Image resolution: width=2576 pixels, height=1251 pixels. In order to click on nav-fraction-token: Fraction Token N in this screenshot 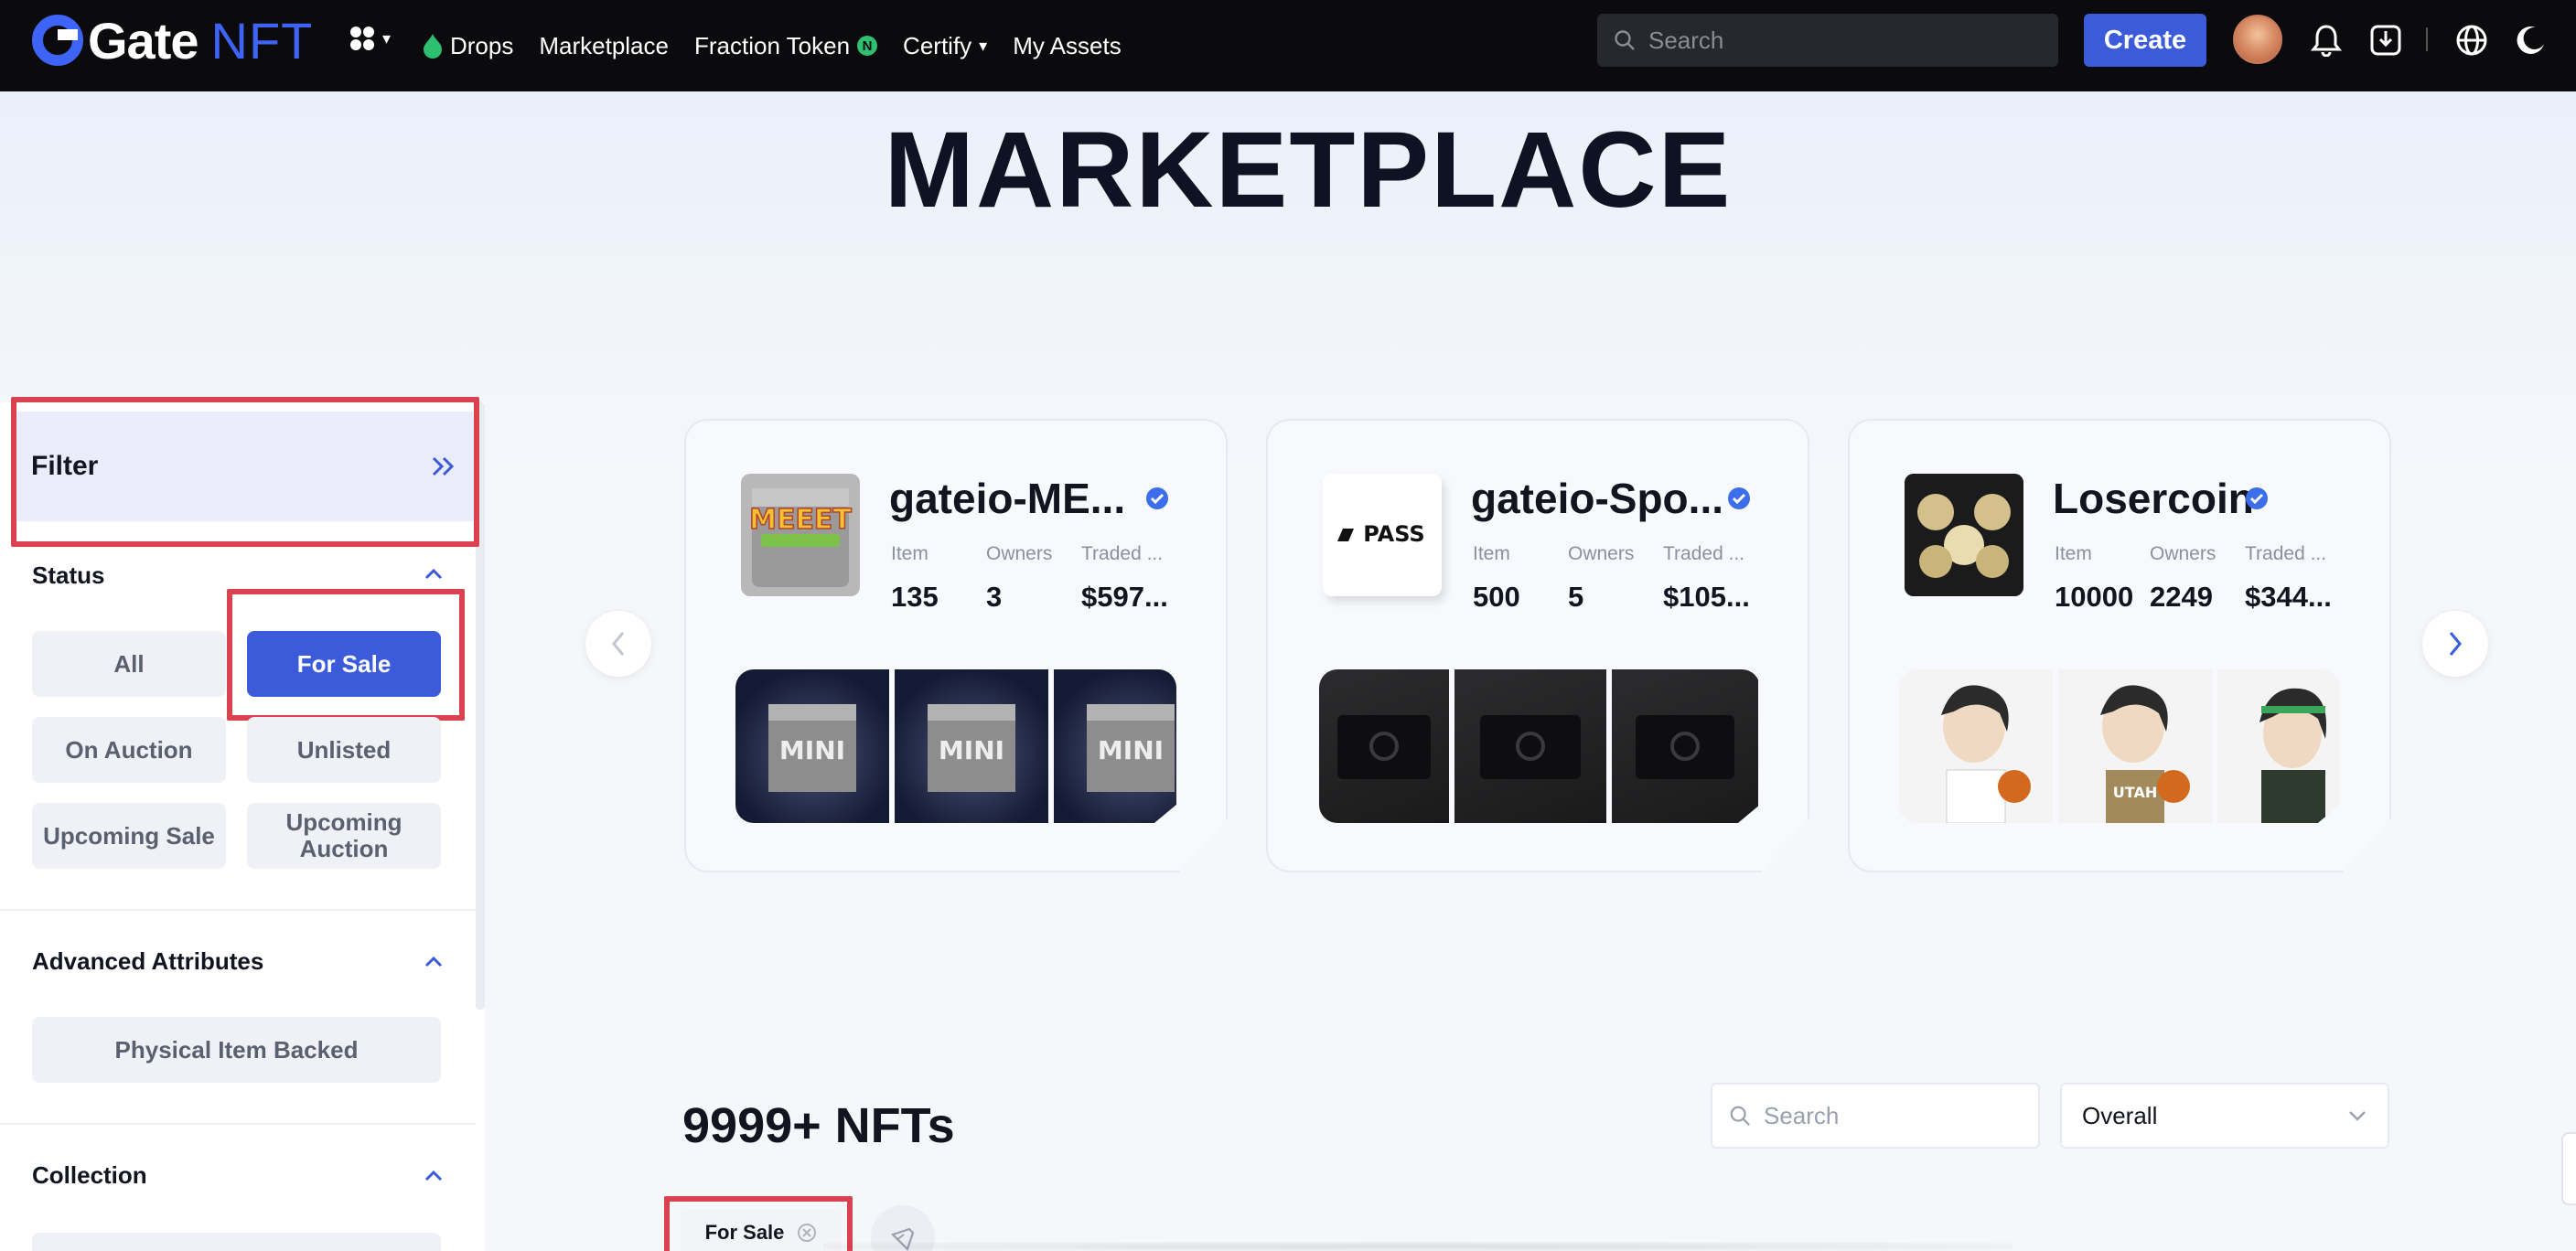, I will do `click(785, 46)`.